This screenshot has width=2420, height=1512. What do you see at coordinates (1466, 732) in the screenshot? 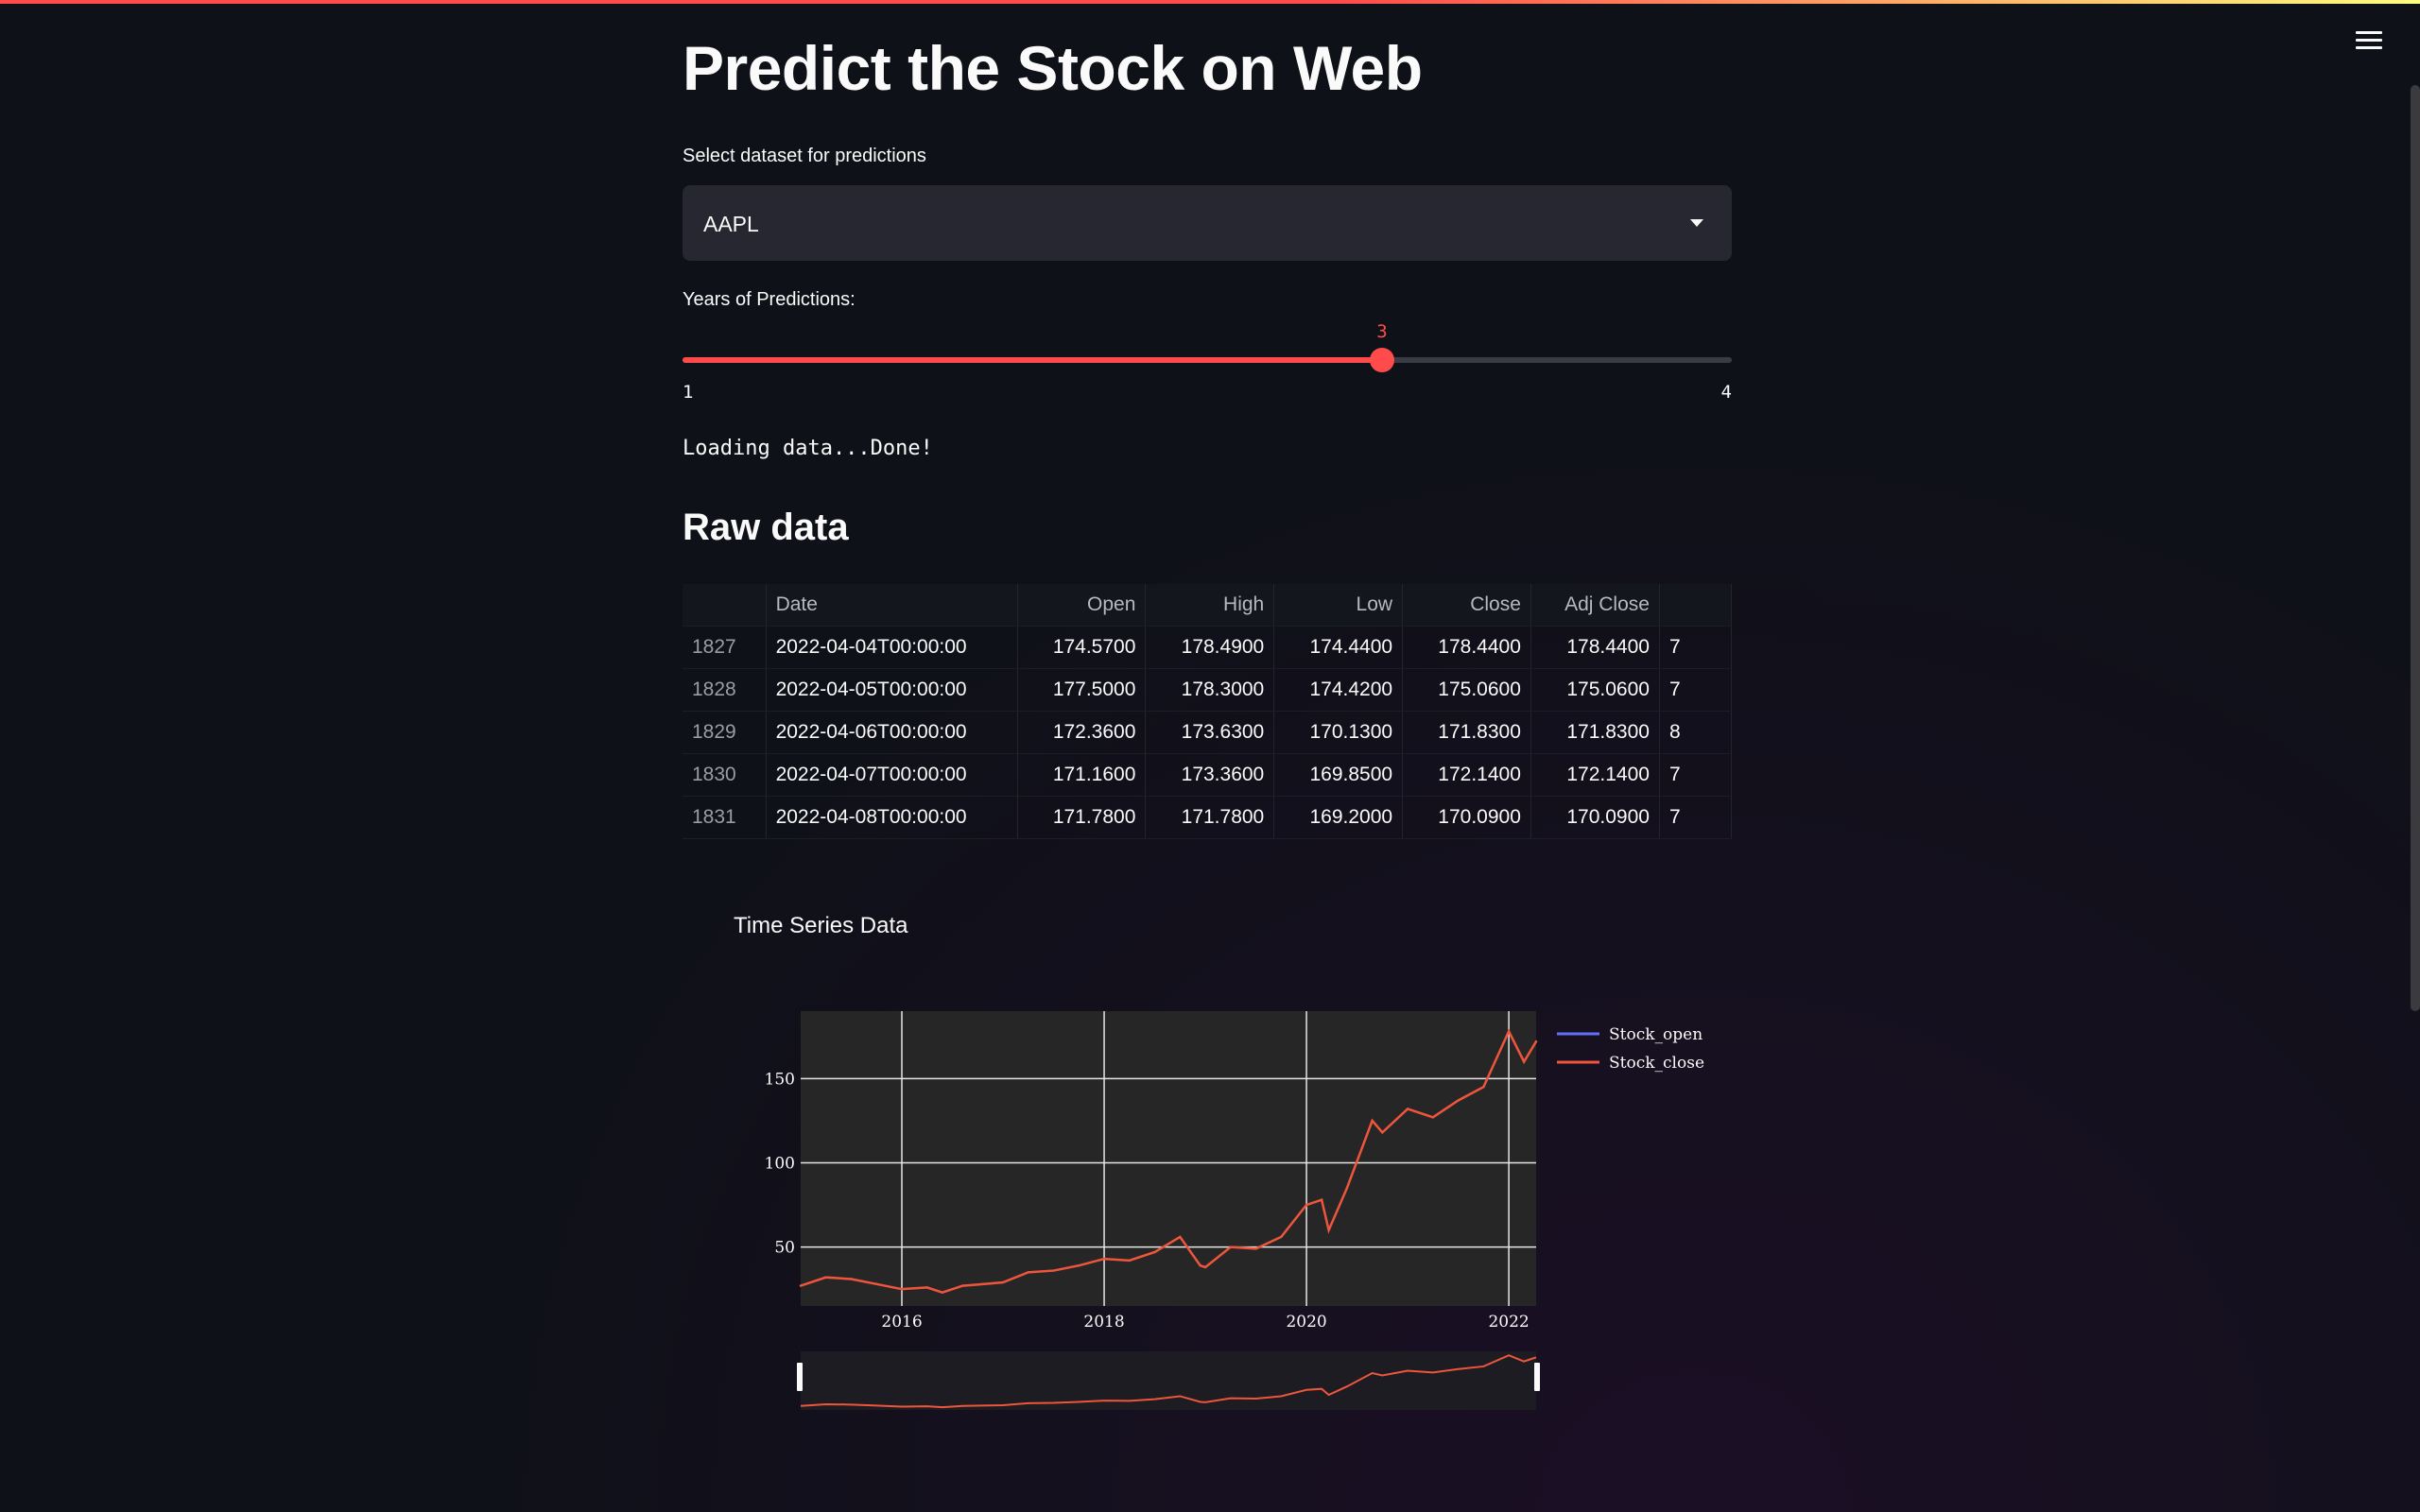
I see `table-cell-close: 171.8300` at bounding box center [1466, 732].